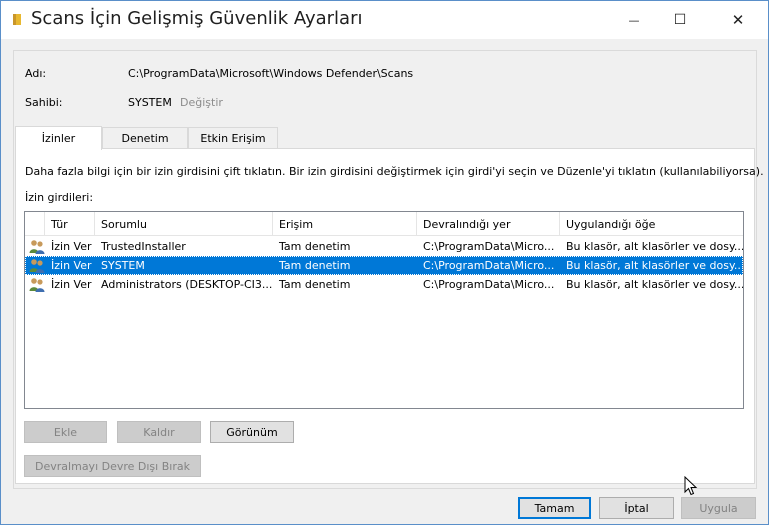 The width and height of the screenshot is (769, 525). I want to click on column-header-label: Erişim, so click(296, 224).